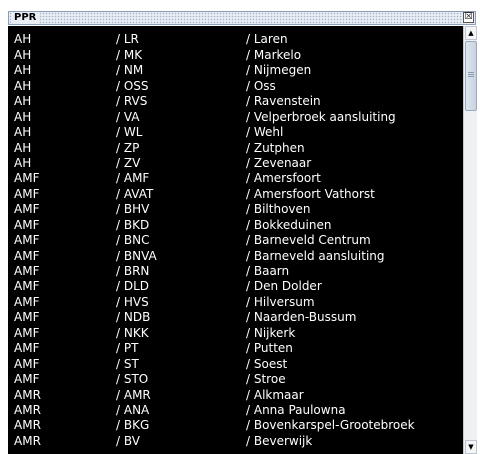 The height and width of the screenshot is (454, 480). Describe the element at coordinates (236, 348) in the screenshot. I see `list-row: AMF / PT / Putten` at that location.